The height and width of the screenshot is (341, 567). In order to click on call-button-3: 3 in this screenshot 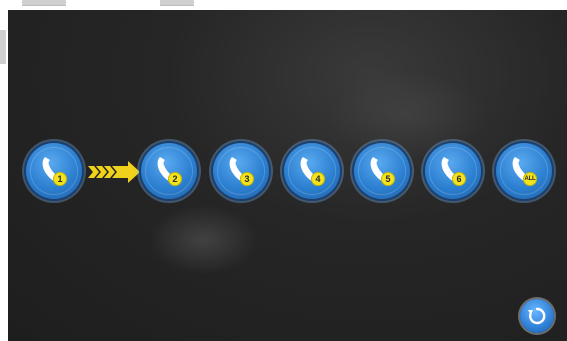, I will do `click(241, 171)`.